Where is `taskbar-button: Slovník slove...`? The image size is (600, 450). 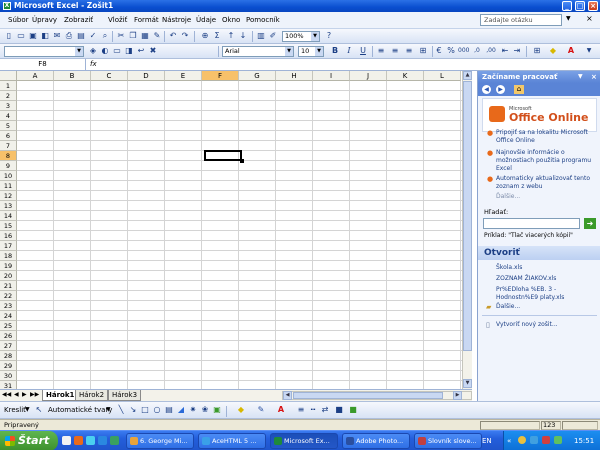 taskbar-button: Slovník slove... is located at coordinates (448, 441).